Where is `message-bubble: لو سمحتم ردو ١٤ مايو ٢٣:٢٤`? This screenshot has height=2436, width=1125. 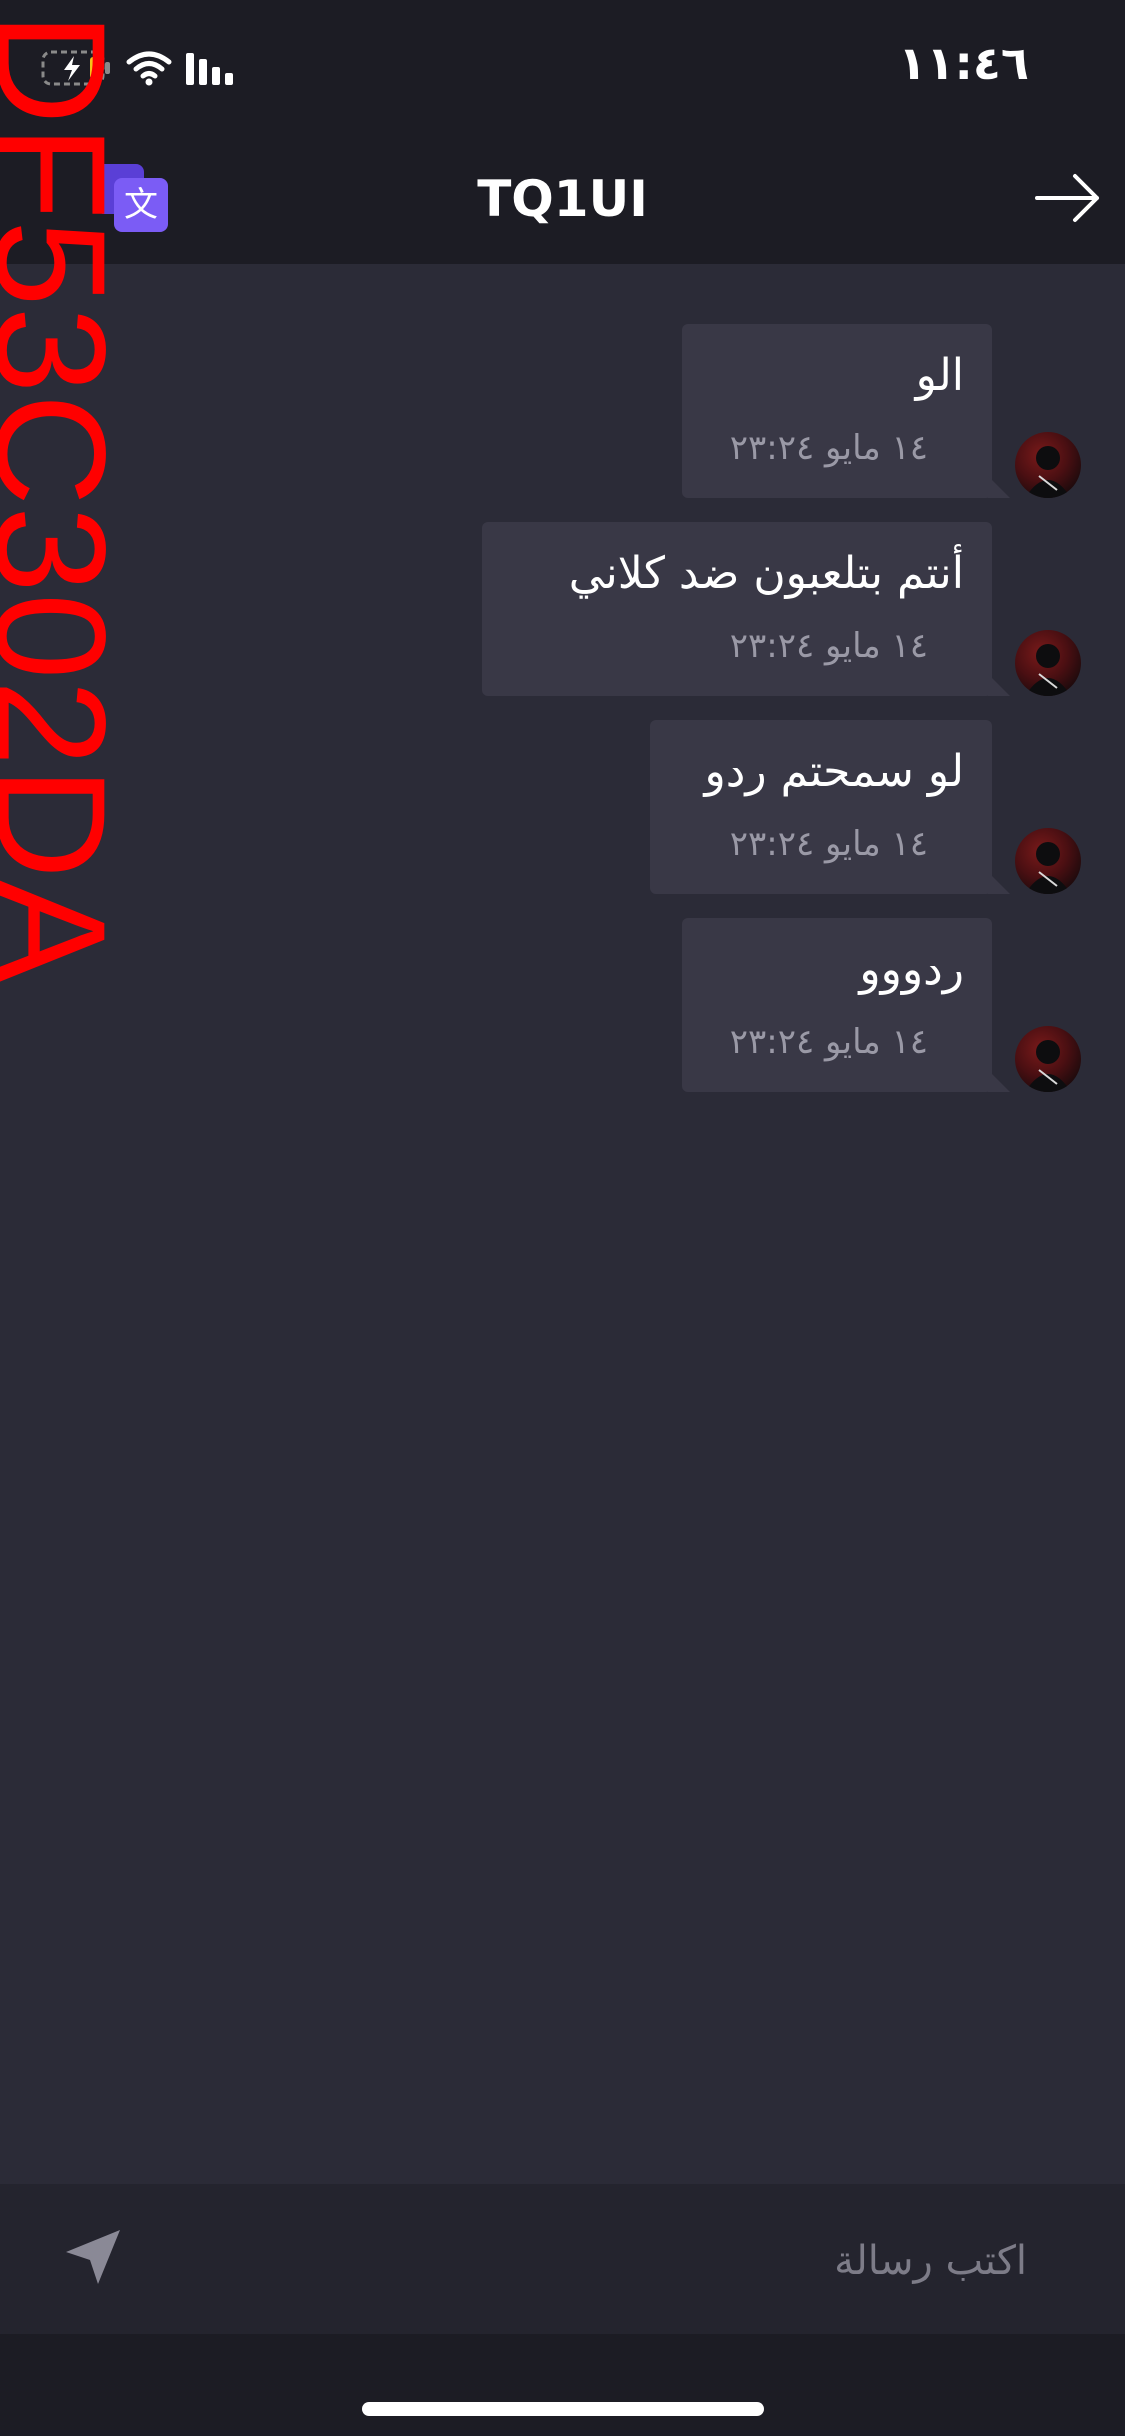
message-bubble: لو سمحتم ردو ١٤ مايو ٢٣:٢٤ is located at coordinates (821, 807).